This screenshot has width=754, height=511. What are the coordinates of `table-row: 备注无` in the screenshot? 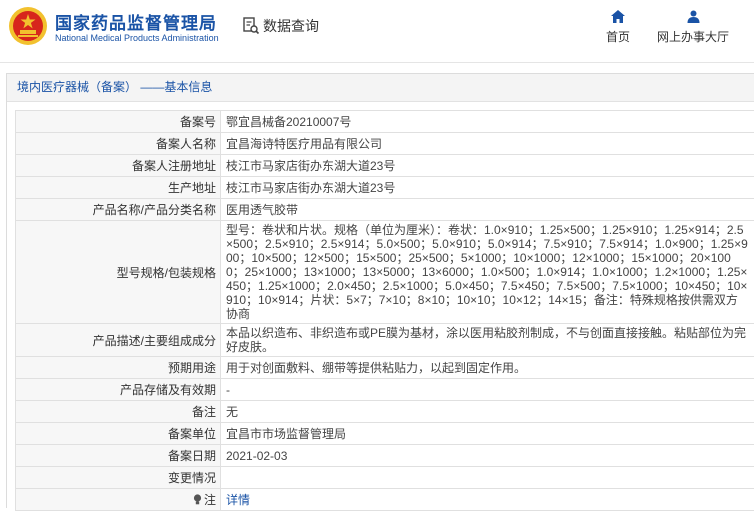 It's located at (385, 412).